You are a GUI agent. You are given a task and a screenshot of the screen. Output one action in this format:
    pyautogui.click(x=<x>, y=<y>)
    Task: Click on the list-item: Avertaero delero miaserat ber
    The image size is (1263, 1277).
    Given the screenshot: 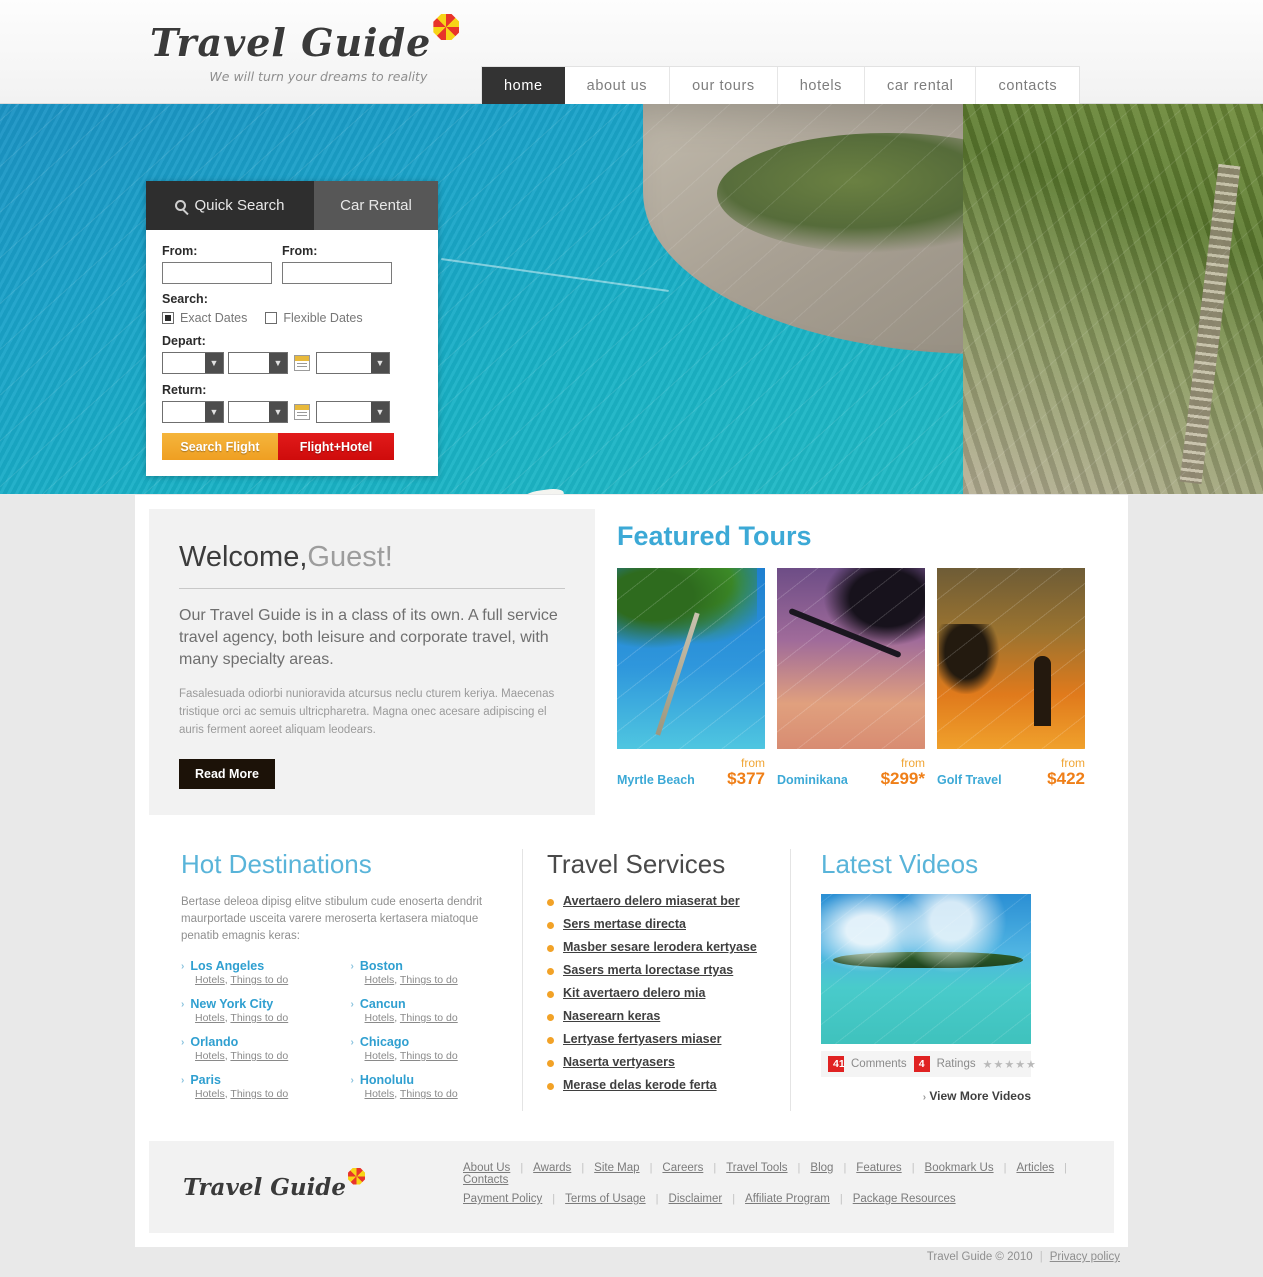 What is the action you would take?
    pyautogui.click(x=656, y=901)
    